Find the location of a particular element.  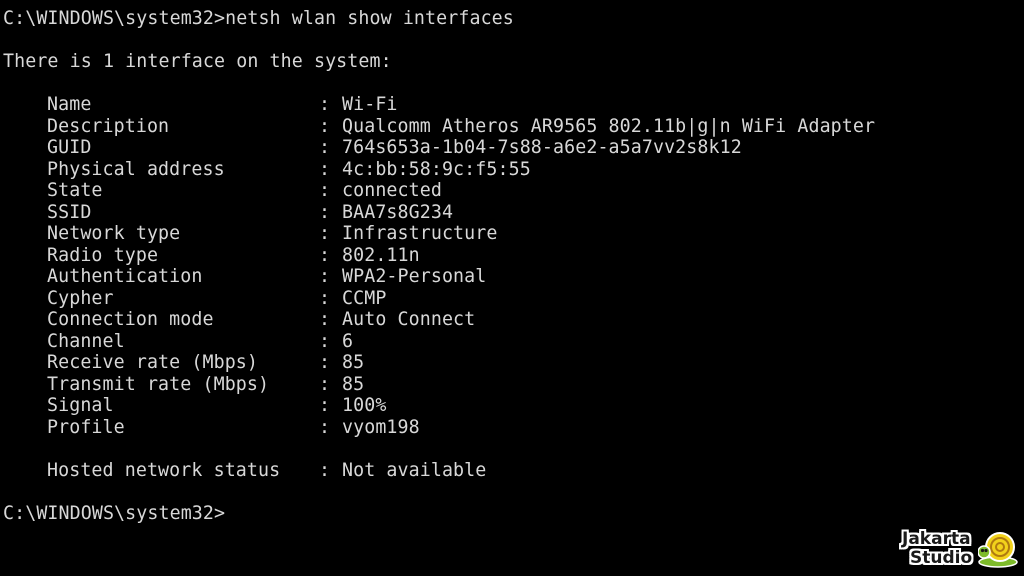

field-value: BAA7s8G234 is located at coordinates (398, 212).